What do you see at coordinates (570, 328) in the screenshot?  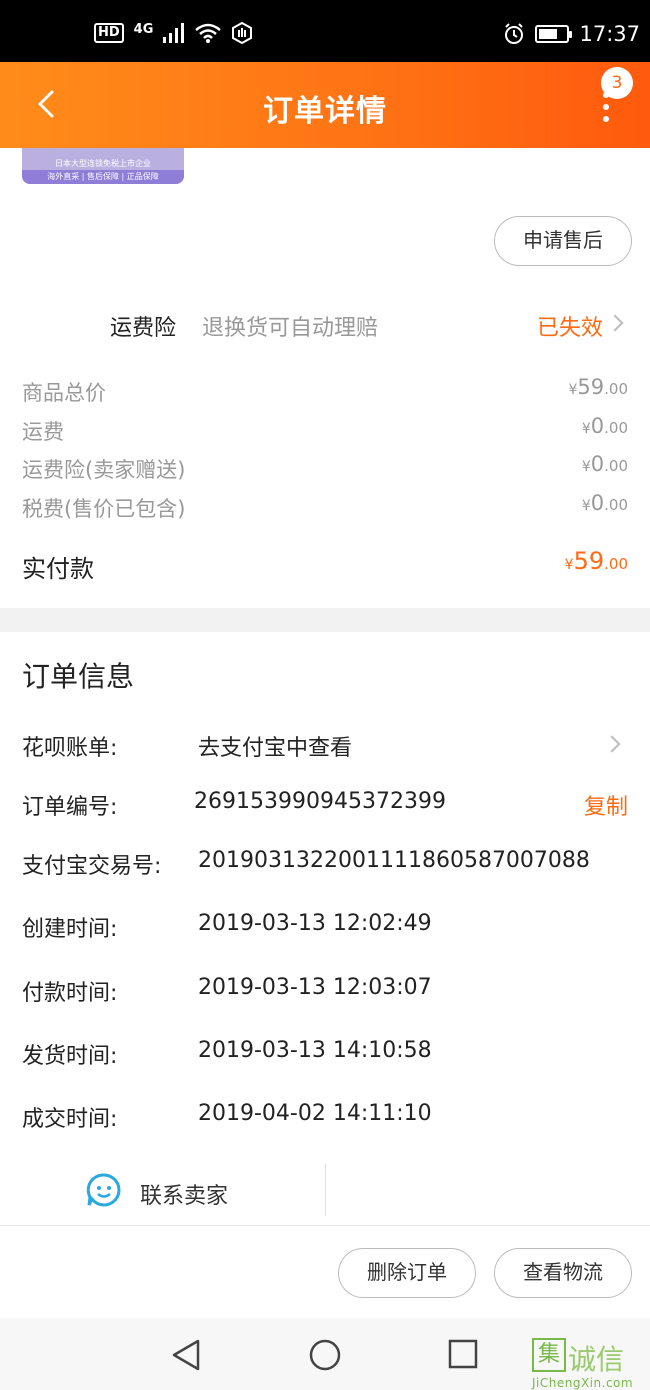 I see `insurance-status: 已失效` at bounding box center [570, 328].